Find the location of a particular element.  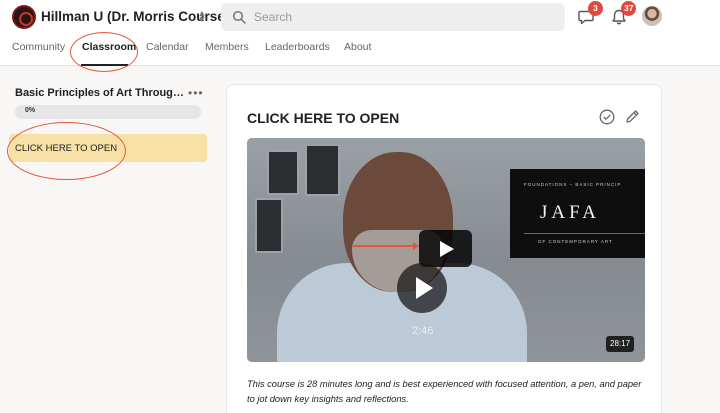

course-progress-bar: 0% is located at coordinates (108, 112).